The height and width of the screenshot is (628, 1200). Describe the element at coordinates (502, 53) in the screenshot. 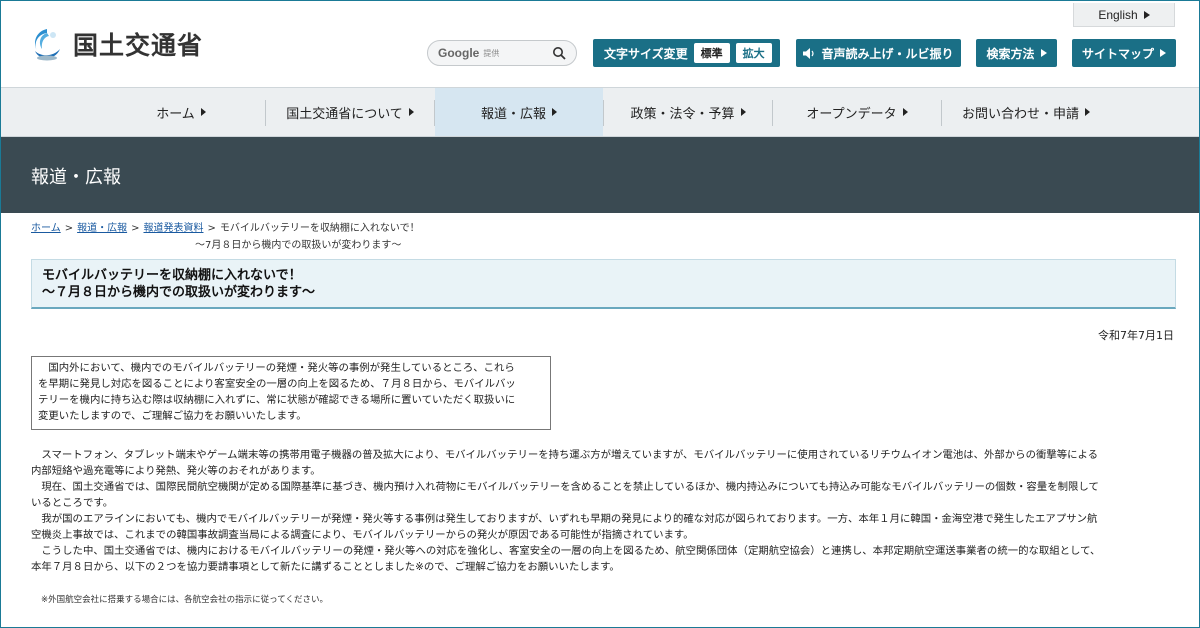

I see `search-input: Google 提供` at that location.